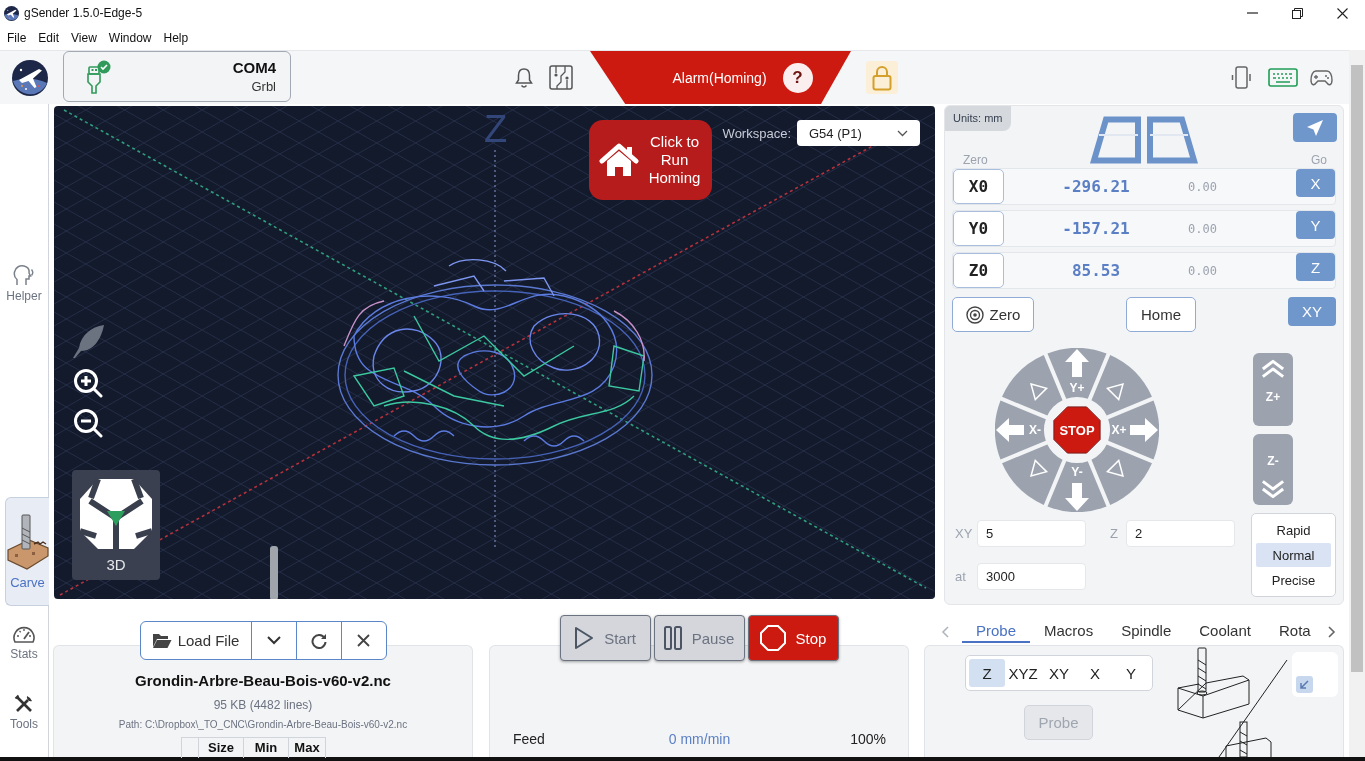 The image size is (1365, 761). What do you see at coordinates (1114, 533) in the screenshot?
I see `z-step-label: Z` at bounding box center [1114, 533].